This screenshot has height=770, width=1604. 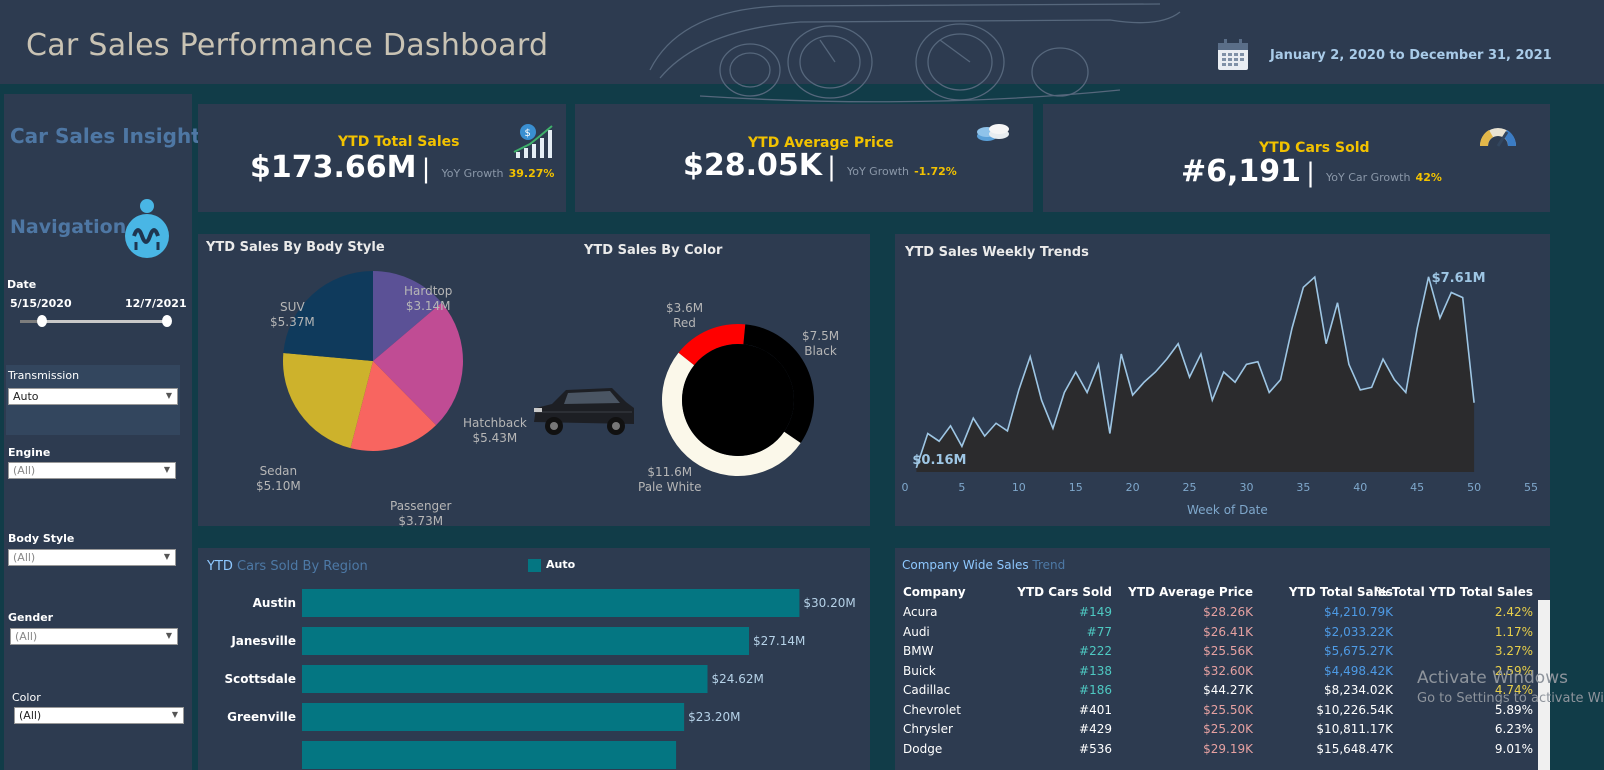 What do you see at coordinates (915, 53) in the screenshot?
I see `dashboard-gauge-sketch` at bounding box center [915, 53].